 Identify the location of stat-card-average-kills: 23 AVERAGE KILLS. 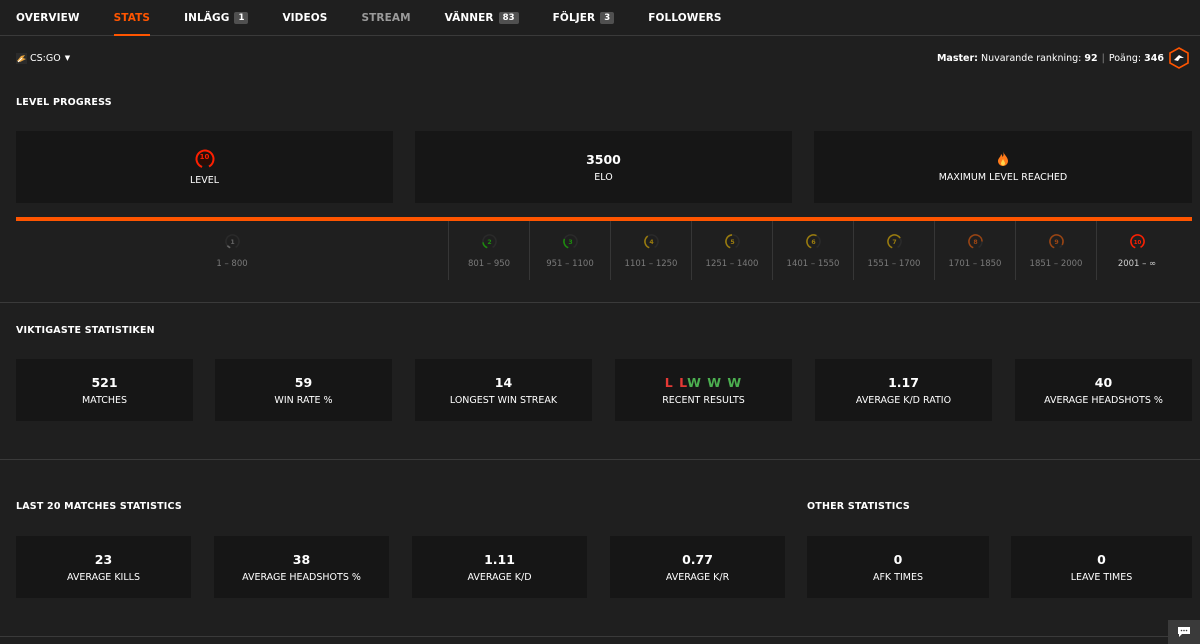
(103, 567).